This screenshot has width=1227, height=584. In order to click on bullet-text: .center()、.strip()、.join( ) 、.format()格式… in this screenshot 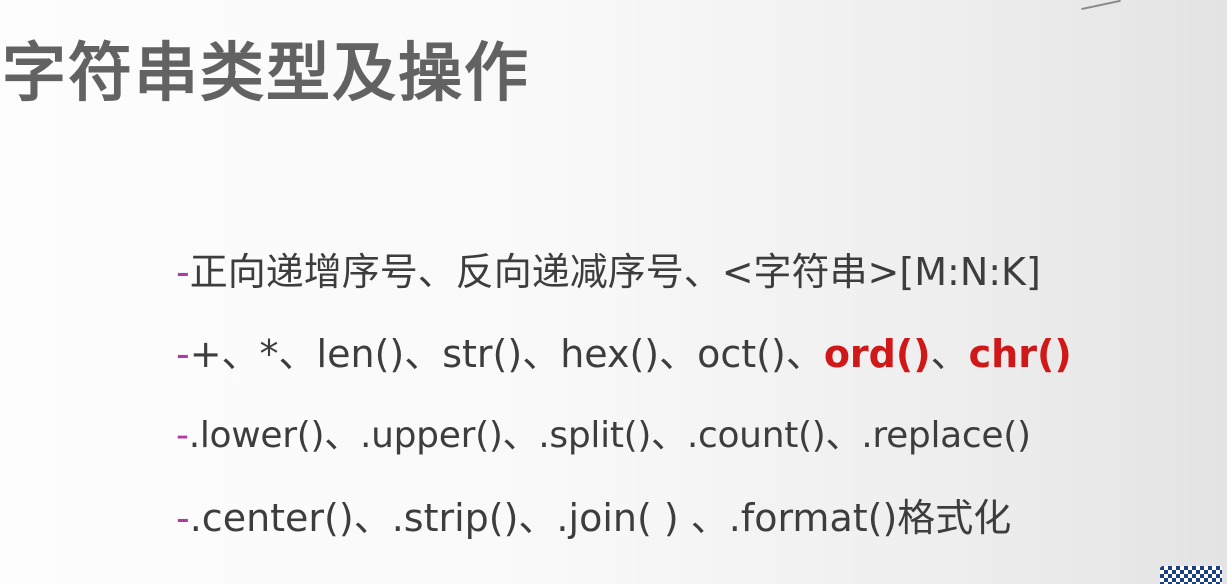, I will do `click(600, 518)`.